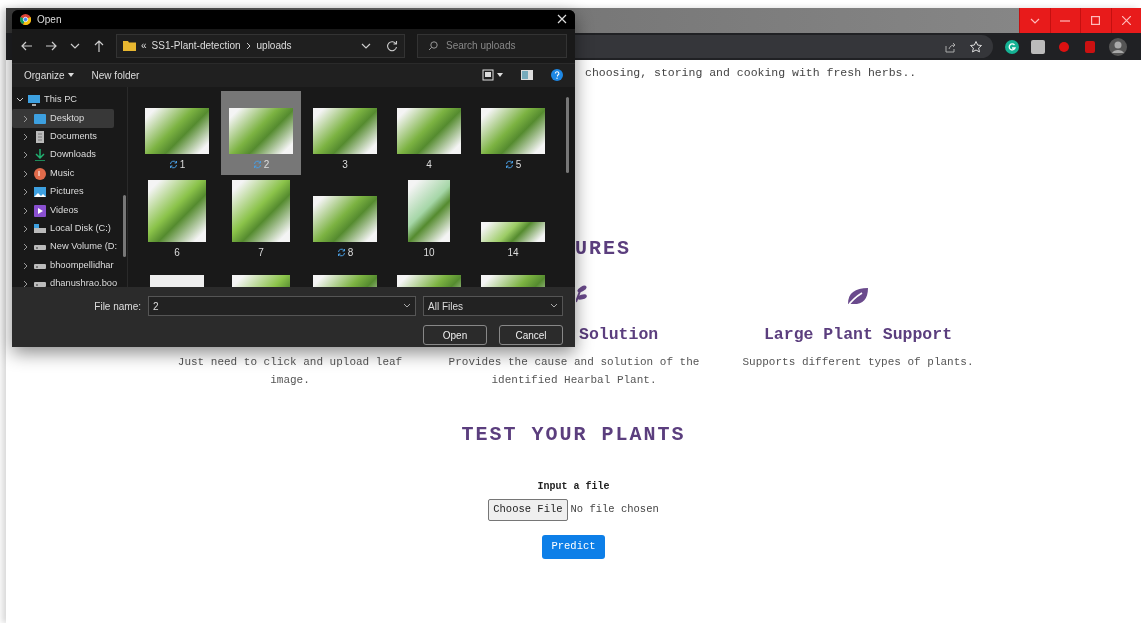 The height and width of the screenshot is (623, 1141). I want to click on file-item: 5, so click(513, 133).